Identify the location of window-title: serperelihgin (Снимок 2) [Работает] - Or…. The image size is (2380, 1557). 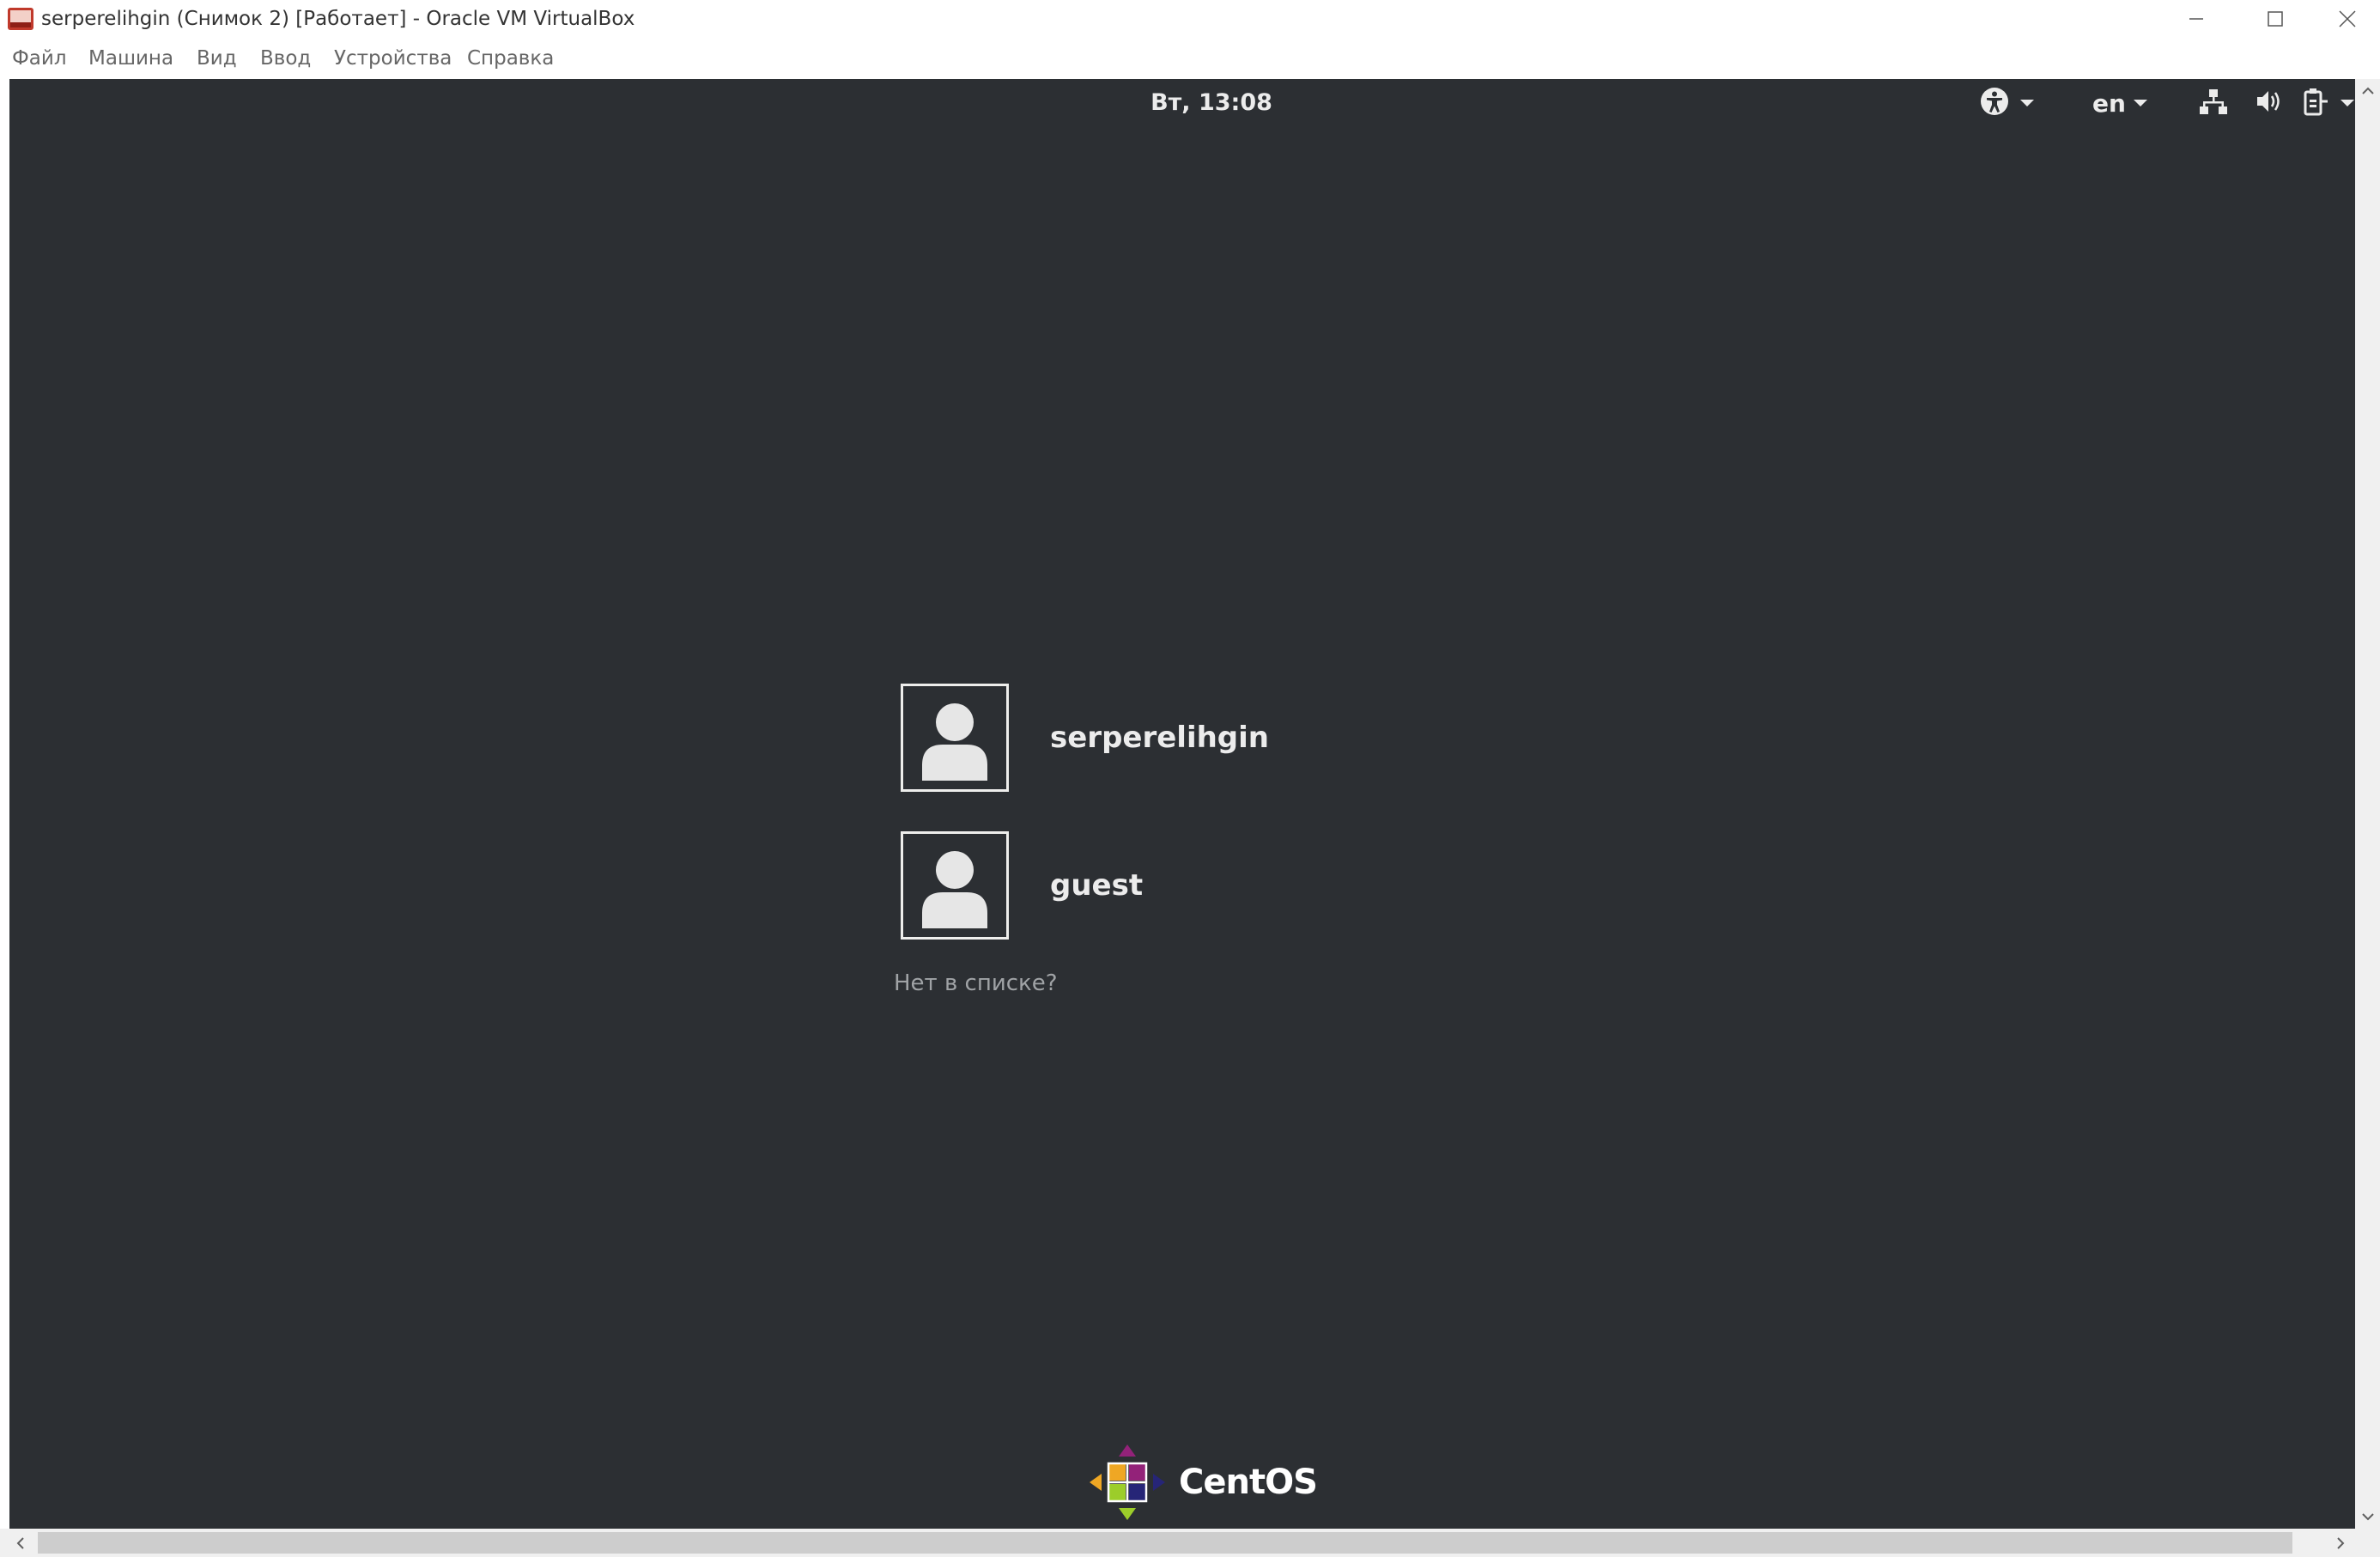
(338, 19).